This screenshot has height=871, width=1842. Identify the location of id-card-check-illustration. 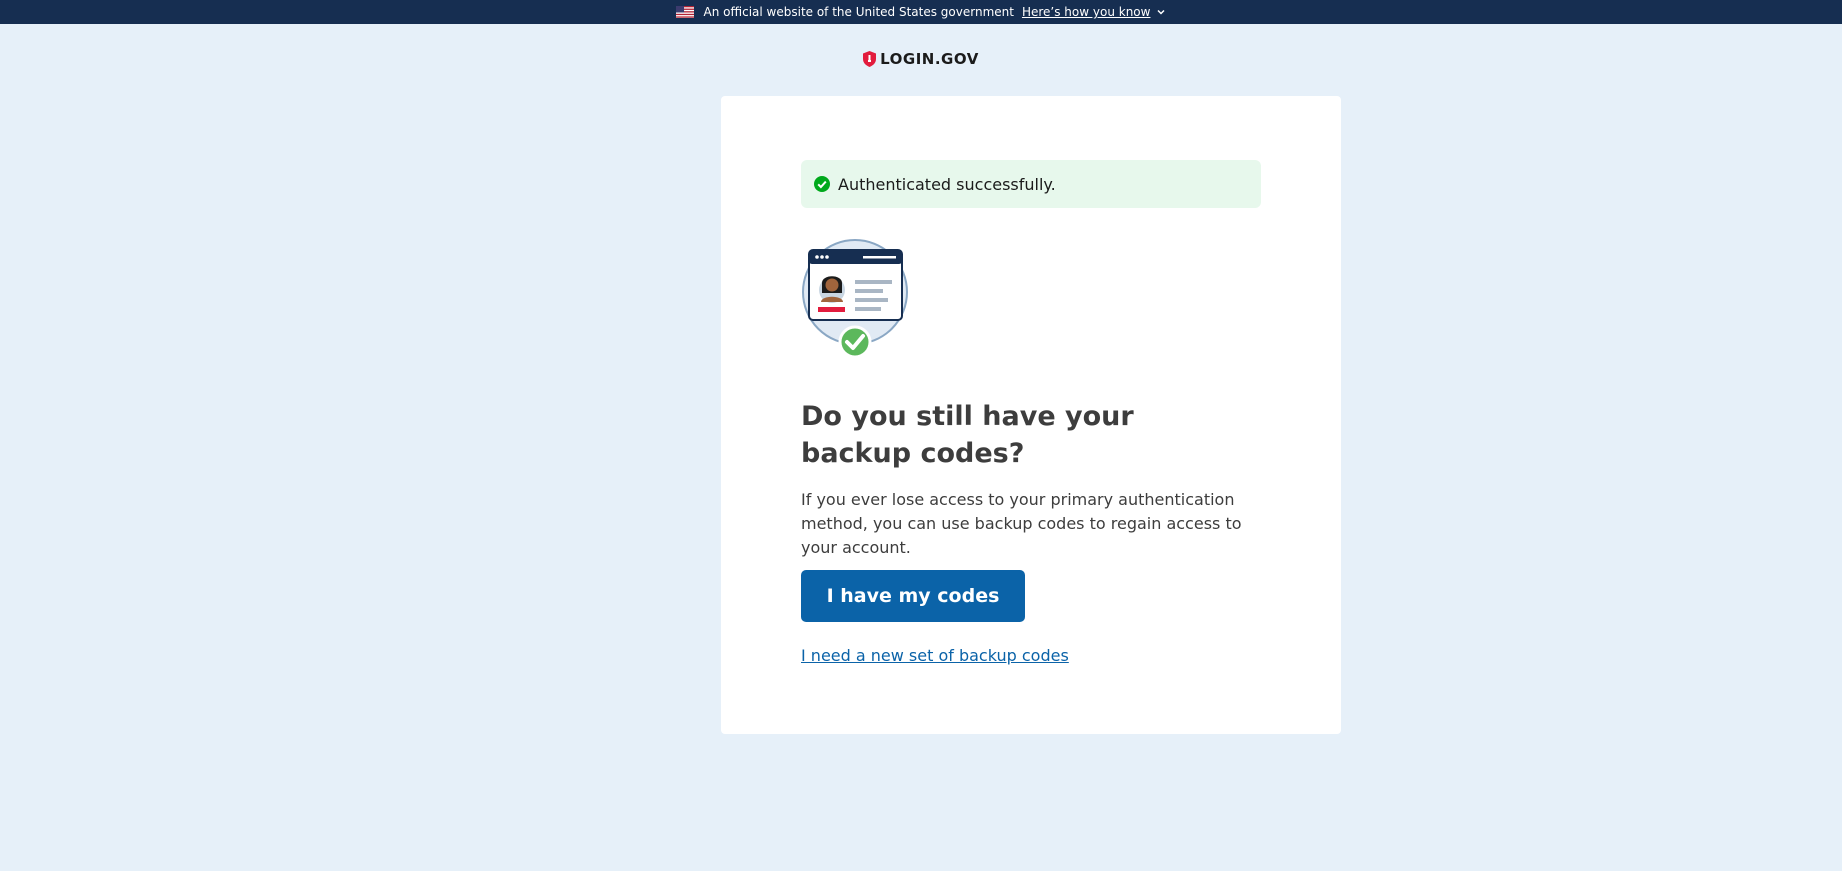
(855, 298).